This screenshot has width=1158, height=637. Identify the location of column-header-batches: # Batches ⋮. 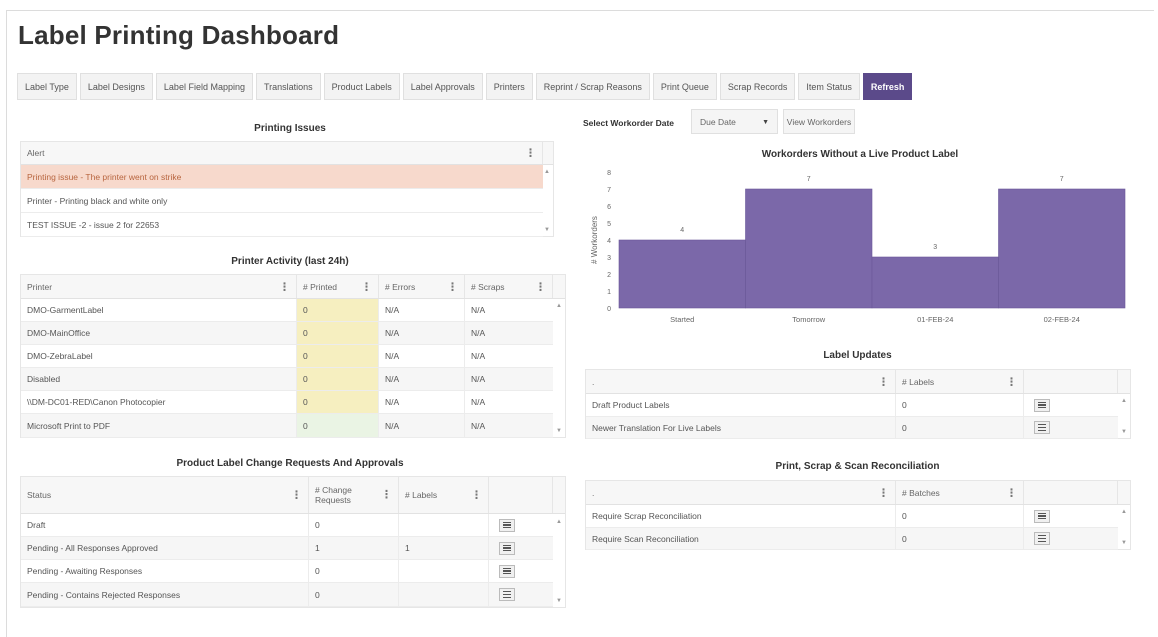
(960, 492).